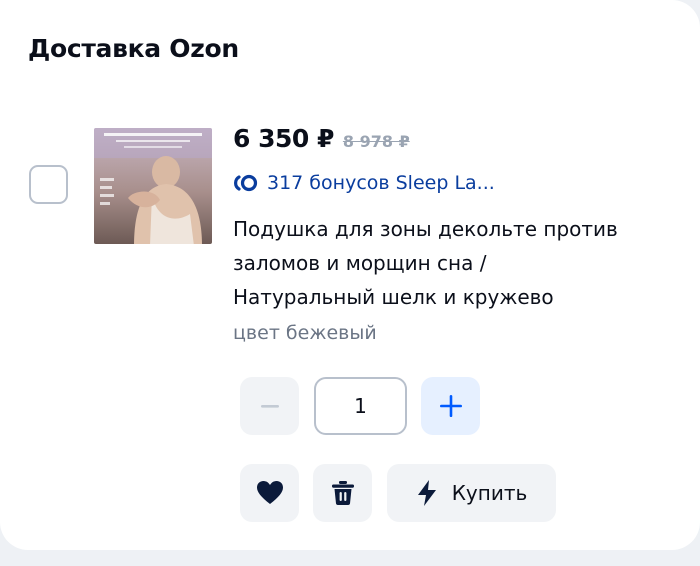  Describe the element at coordinates (425, 229) in the screenshot. I see `product-title-line: Подушка для зоны декольте против` at that location.